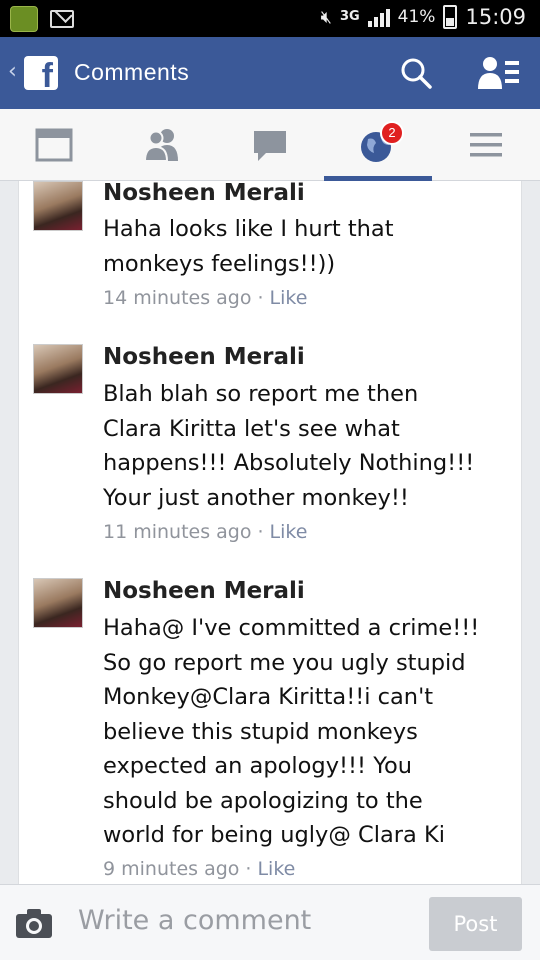  What do you see at coordinates (475, 924) in the screenshot?
I see `post-button: Post` at bounding box center [475, 924].